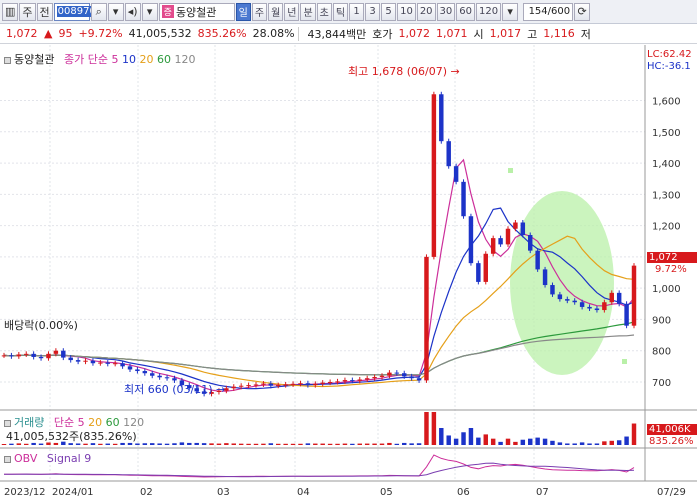 The width and height of the screenshot is (697, 502). I want to click on search-icon: ⌕, so click(98, 11).